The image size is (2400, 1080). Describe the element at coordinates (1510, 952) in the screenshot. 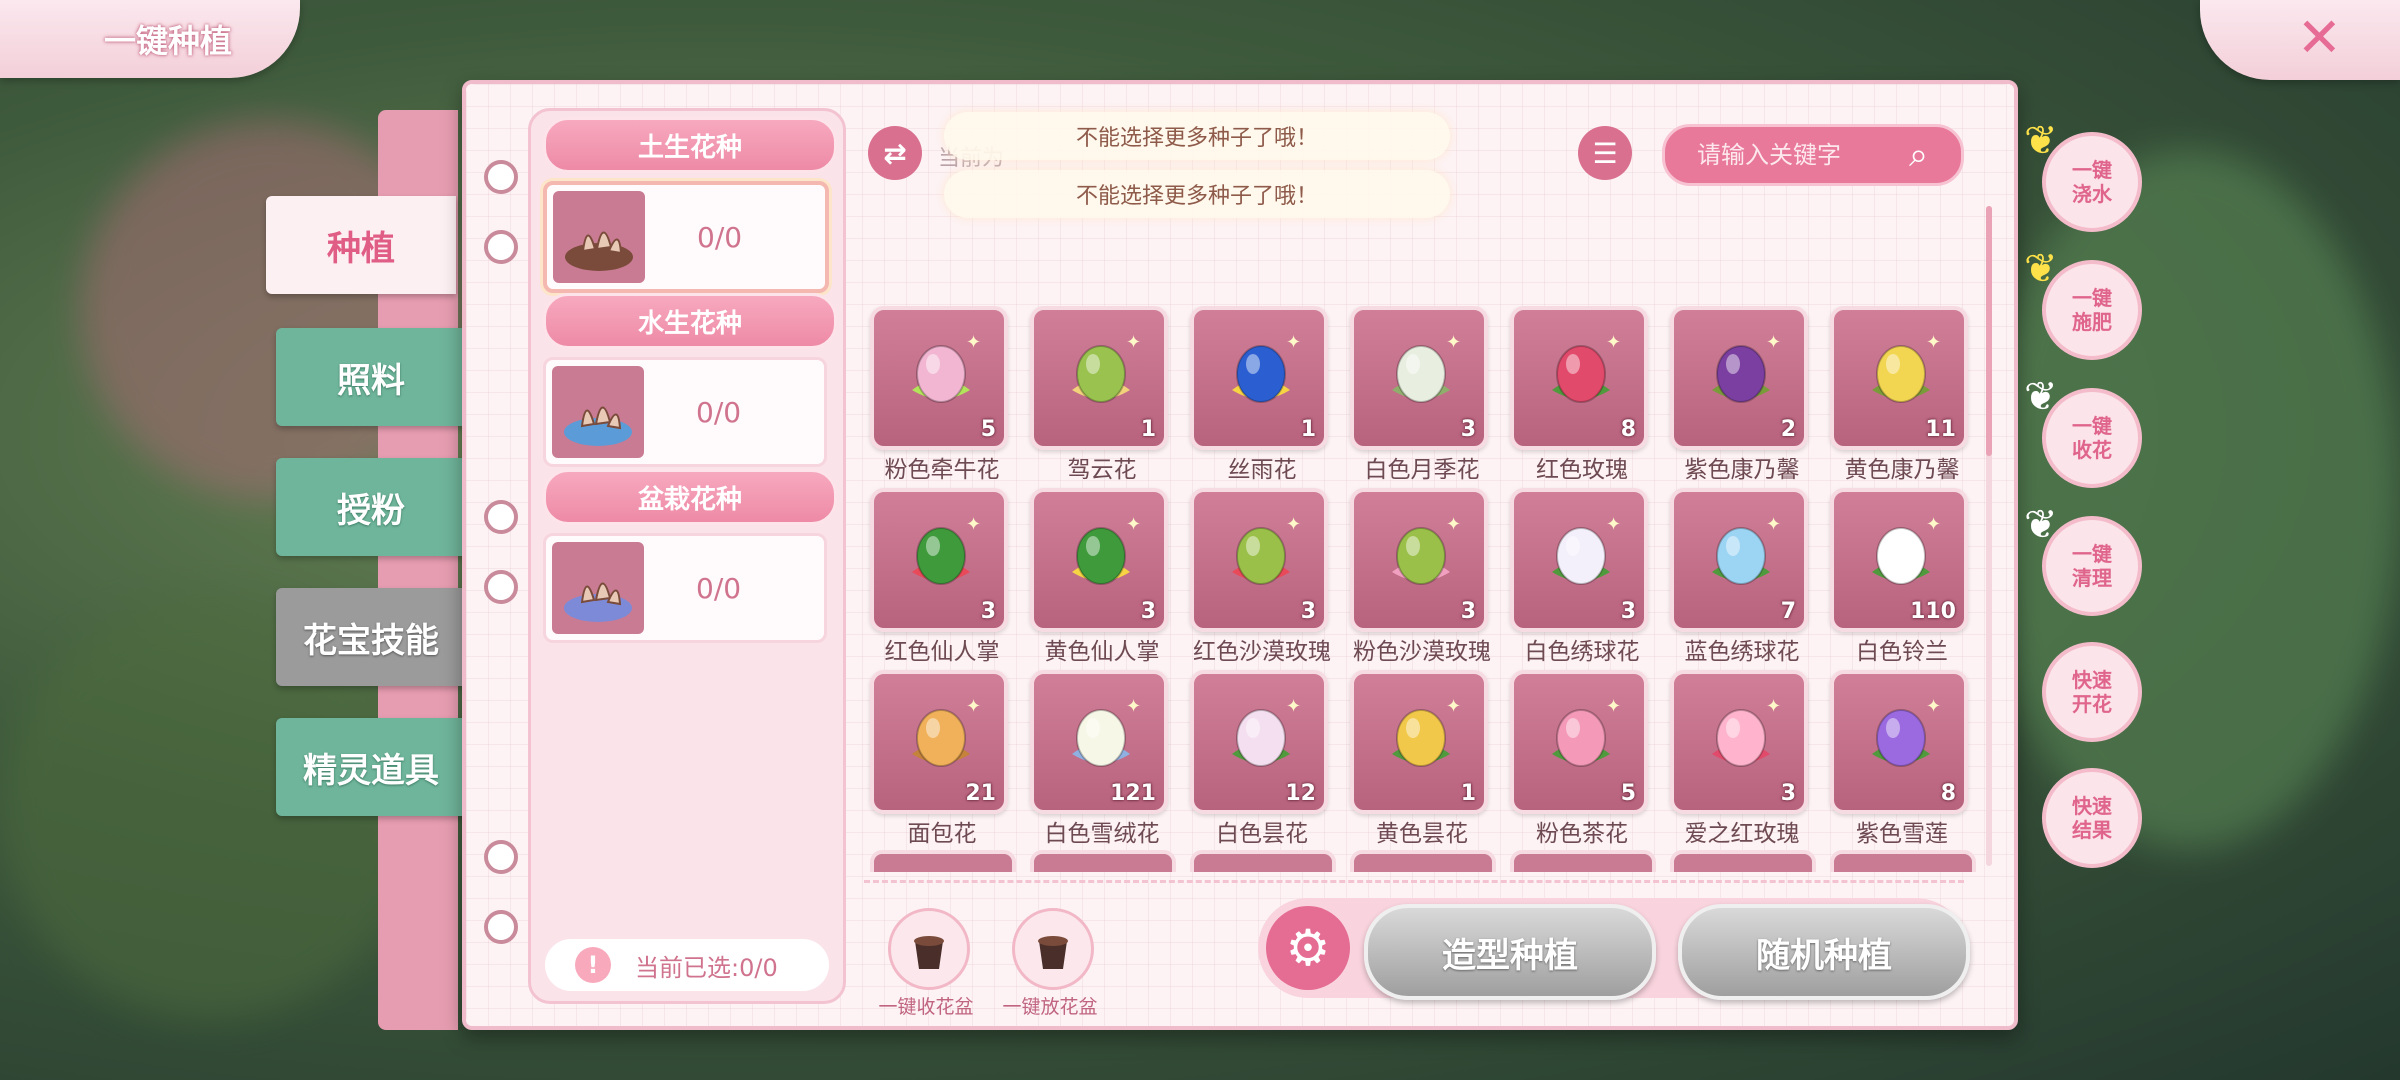

I see `shape-plant-button: 造型种植` at that location.